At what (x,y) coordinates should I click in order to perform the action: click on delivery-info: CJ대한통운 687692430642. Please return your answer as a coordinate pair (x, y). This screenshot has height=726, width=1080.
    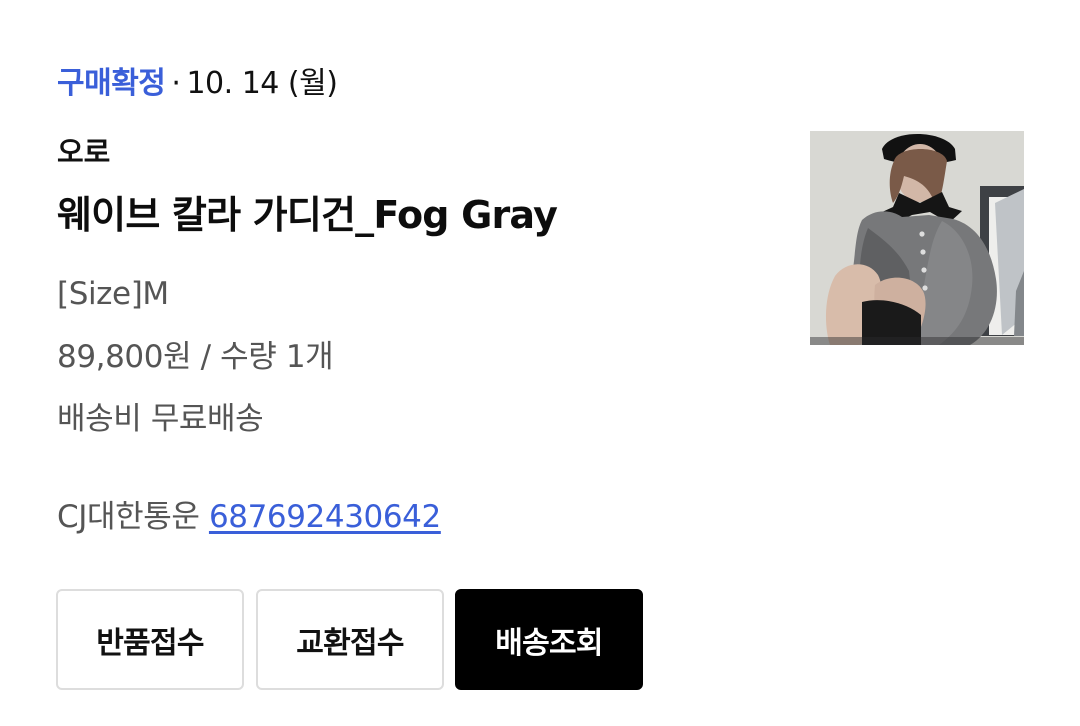
    Looking at the image, I should click on (249, 517).